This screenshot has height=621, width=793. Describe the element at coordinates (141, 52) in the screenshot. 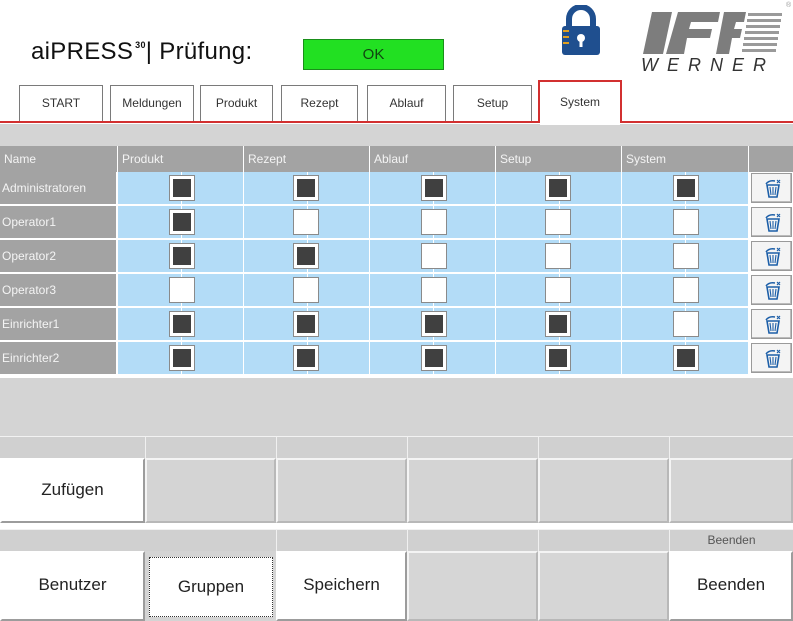

I see `app-title: aiPRESS 30| Prüfung:` at that location.